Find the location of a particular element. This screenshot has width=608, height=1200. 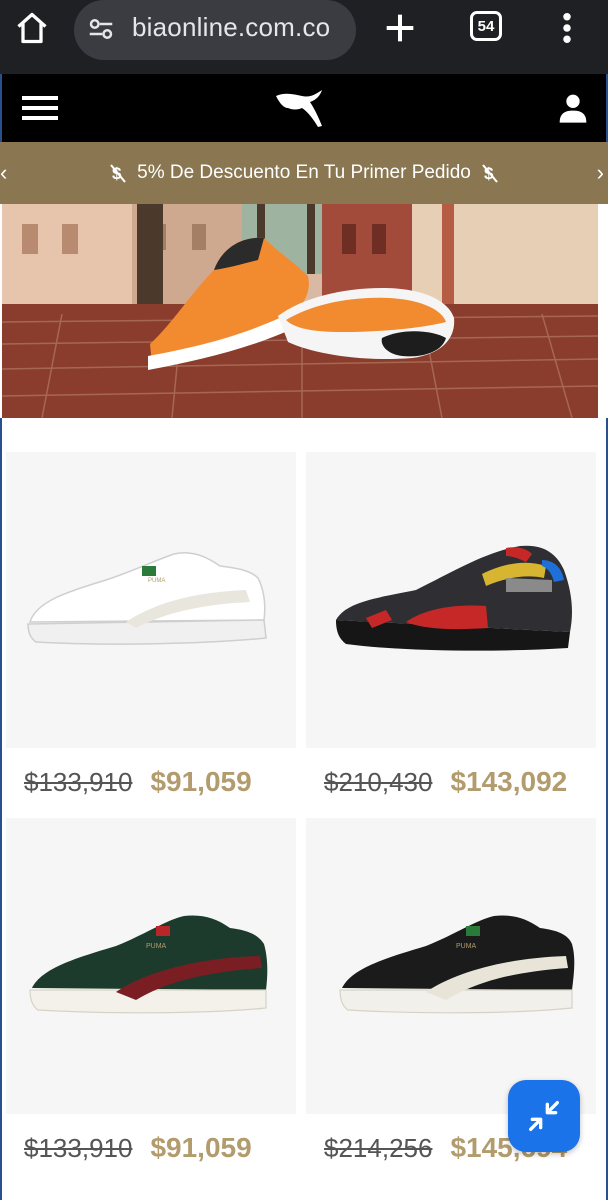

sale-price: $143,092 is located at coordinates (509, 781).